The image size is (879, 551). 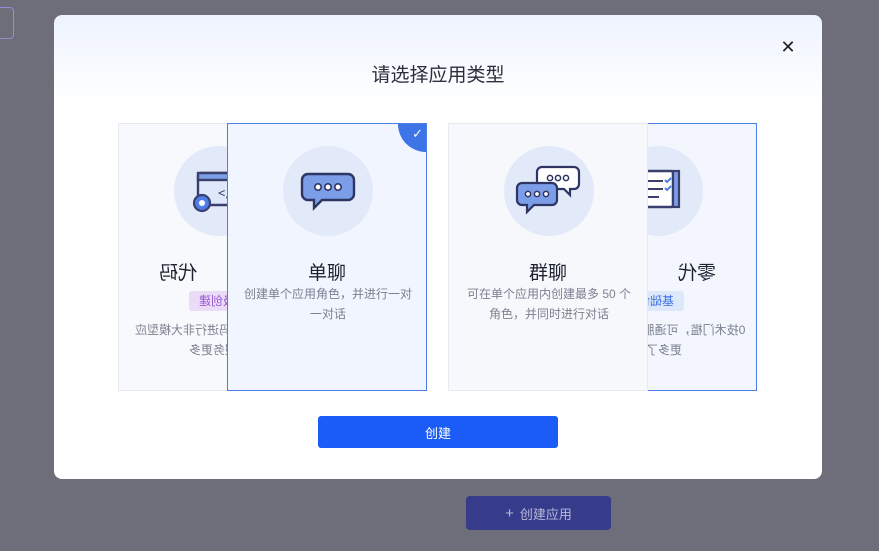 I want to click on app-type-card-group-chat: 群聊 可在单个应用内创建最多 50 个角色，并同时进行对话, so click(x=548, y=257).